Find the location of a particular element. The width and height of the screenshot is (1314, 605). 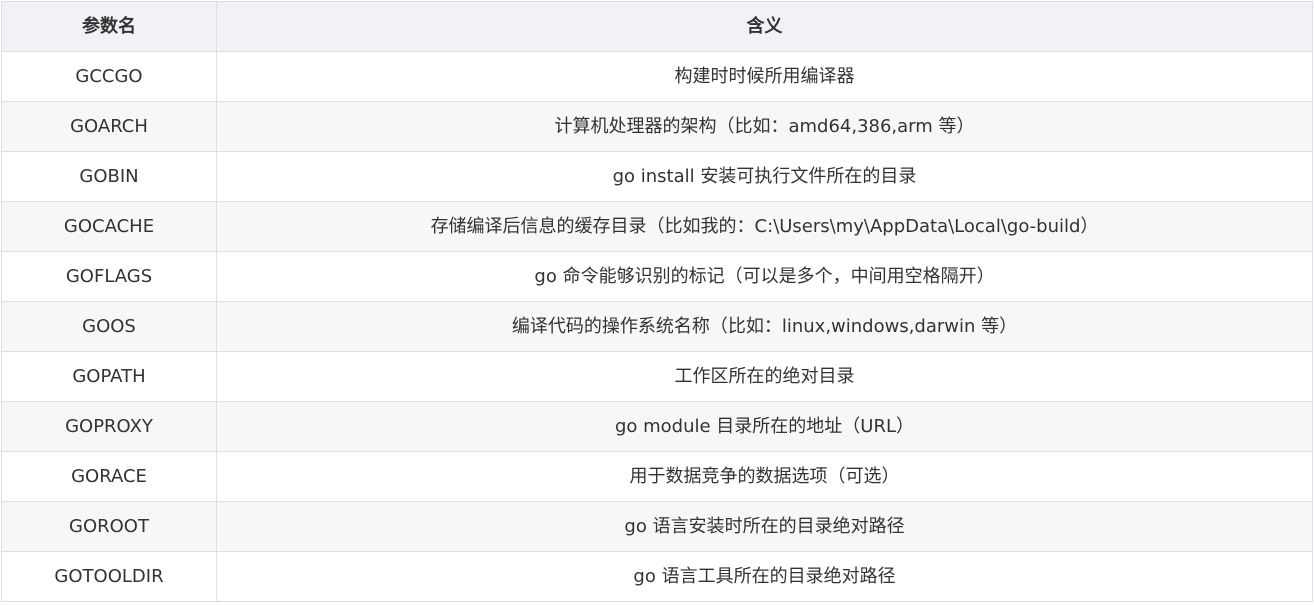

param-name-cell: GOPATH is located at coordinates (109, 376).